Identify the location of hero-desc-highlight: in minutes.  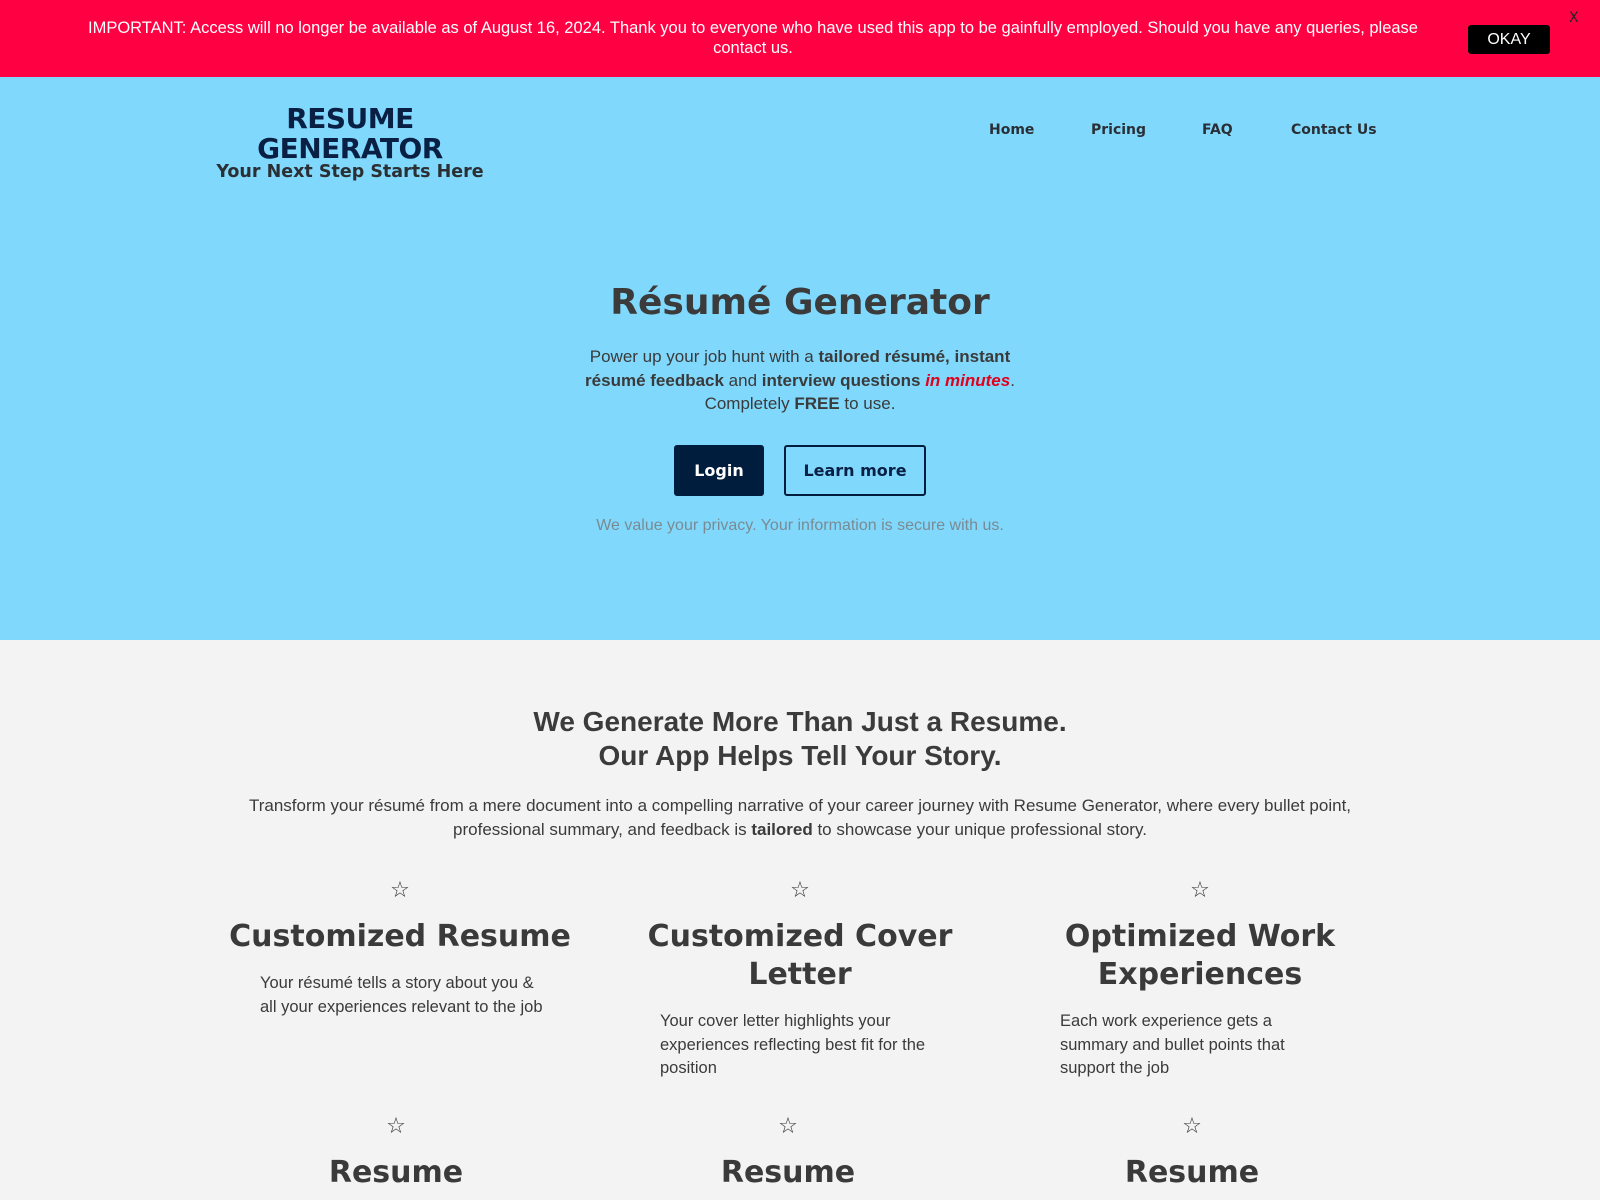
(968, 380).